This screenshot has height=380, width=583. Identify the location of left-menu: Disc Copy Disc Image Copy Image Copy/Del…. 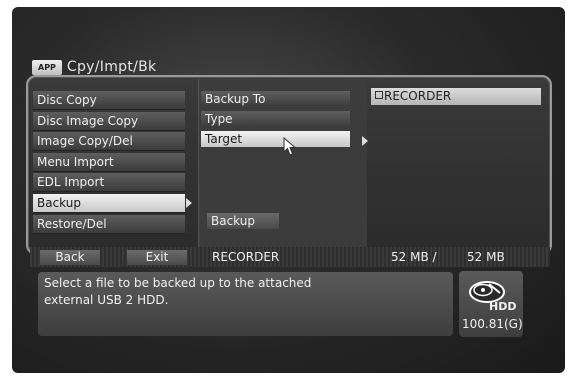
(112, 163).